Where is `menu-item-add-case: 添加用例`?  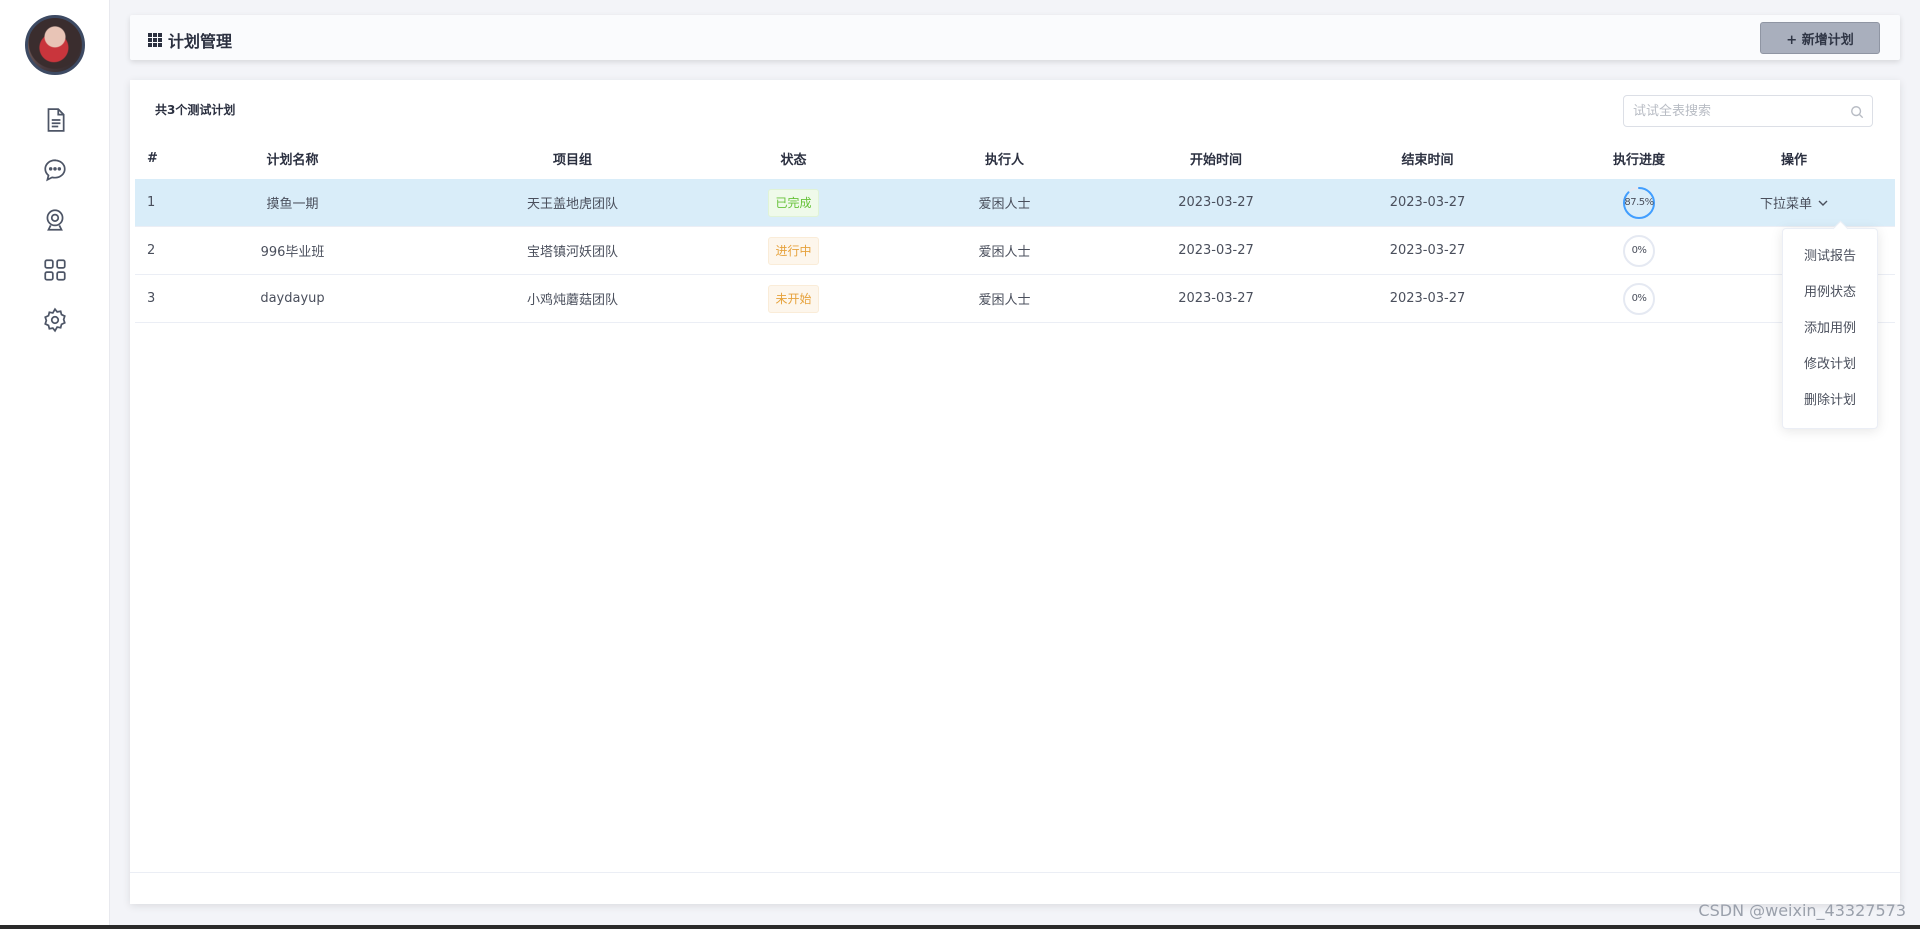
menu-item-add-case: 添加用例 is located at coordinates (1830, 329).